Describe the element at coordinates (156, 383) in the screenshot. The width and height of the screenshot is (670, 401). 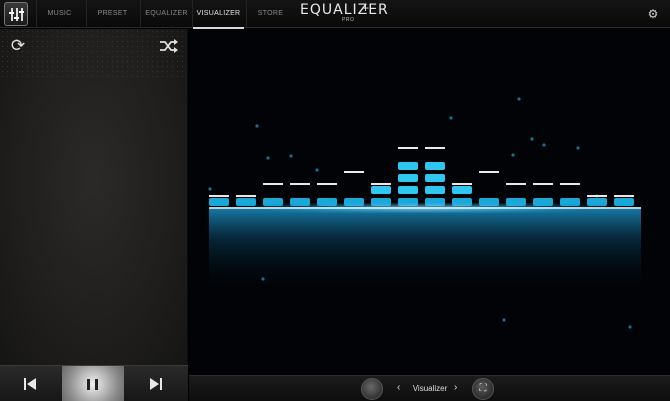
I see `skip-next-icon` at that location.